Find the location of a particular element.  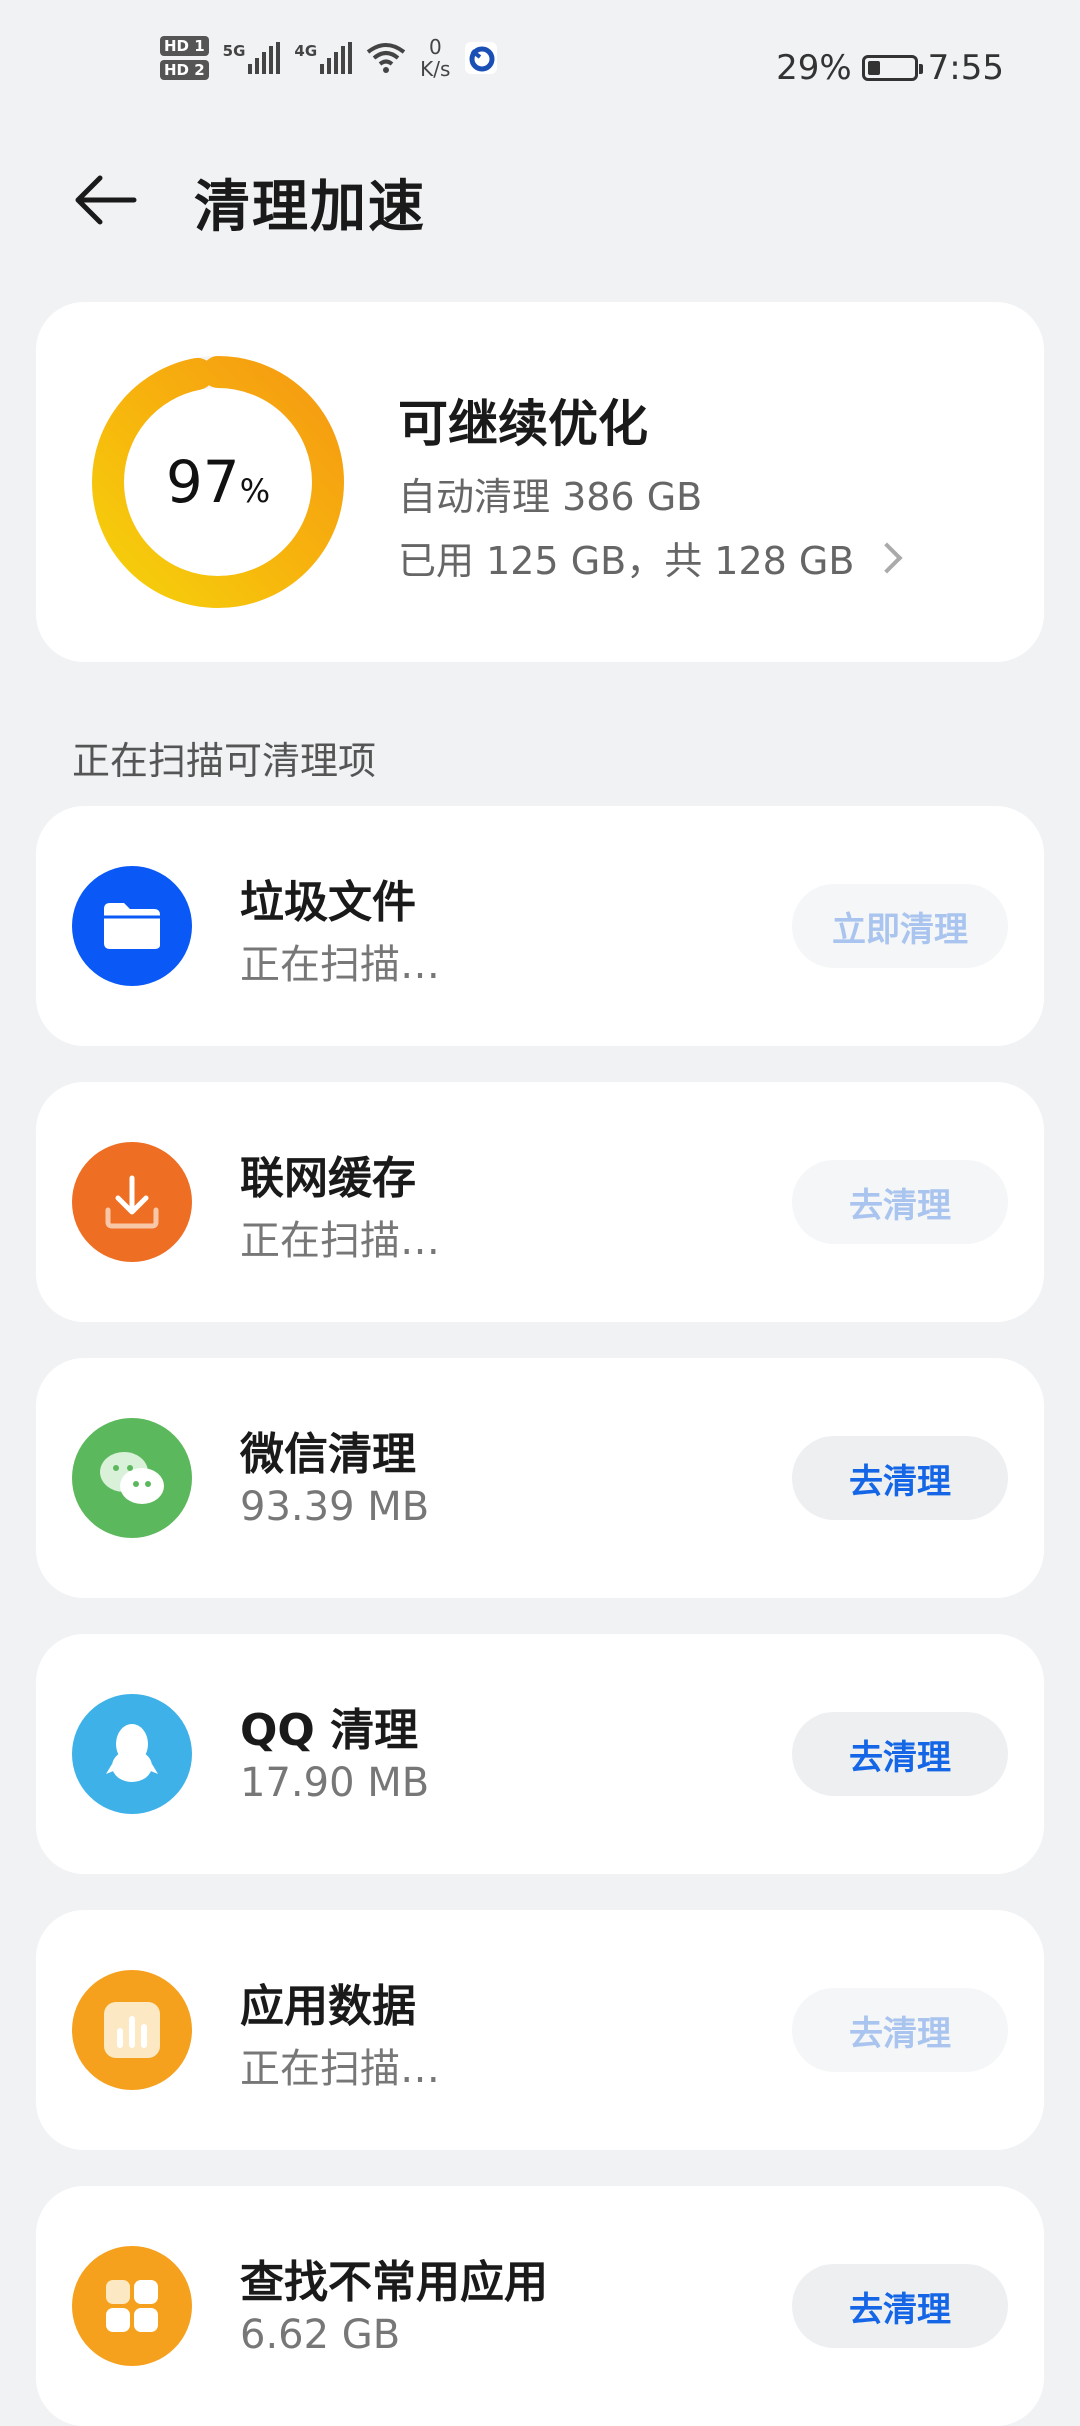

item-size: 93.39 MB is located at coordinates (335, 1507).